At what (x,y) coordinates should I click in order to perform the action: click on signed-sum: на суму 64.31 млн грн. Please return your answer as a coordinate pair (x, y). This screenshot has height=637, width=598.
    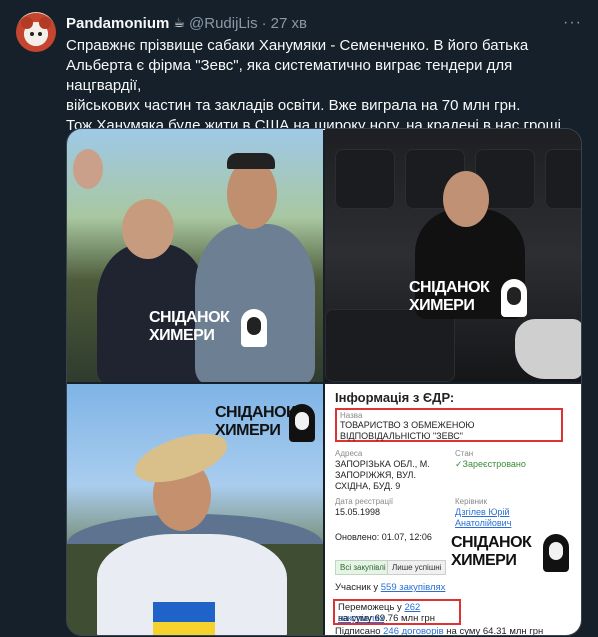
    Looking at the image, I should click on (493, 631).